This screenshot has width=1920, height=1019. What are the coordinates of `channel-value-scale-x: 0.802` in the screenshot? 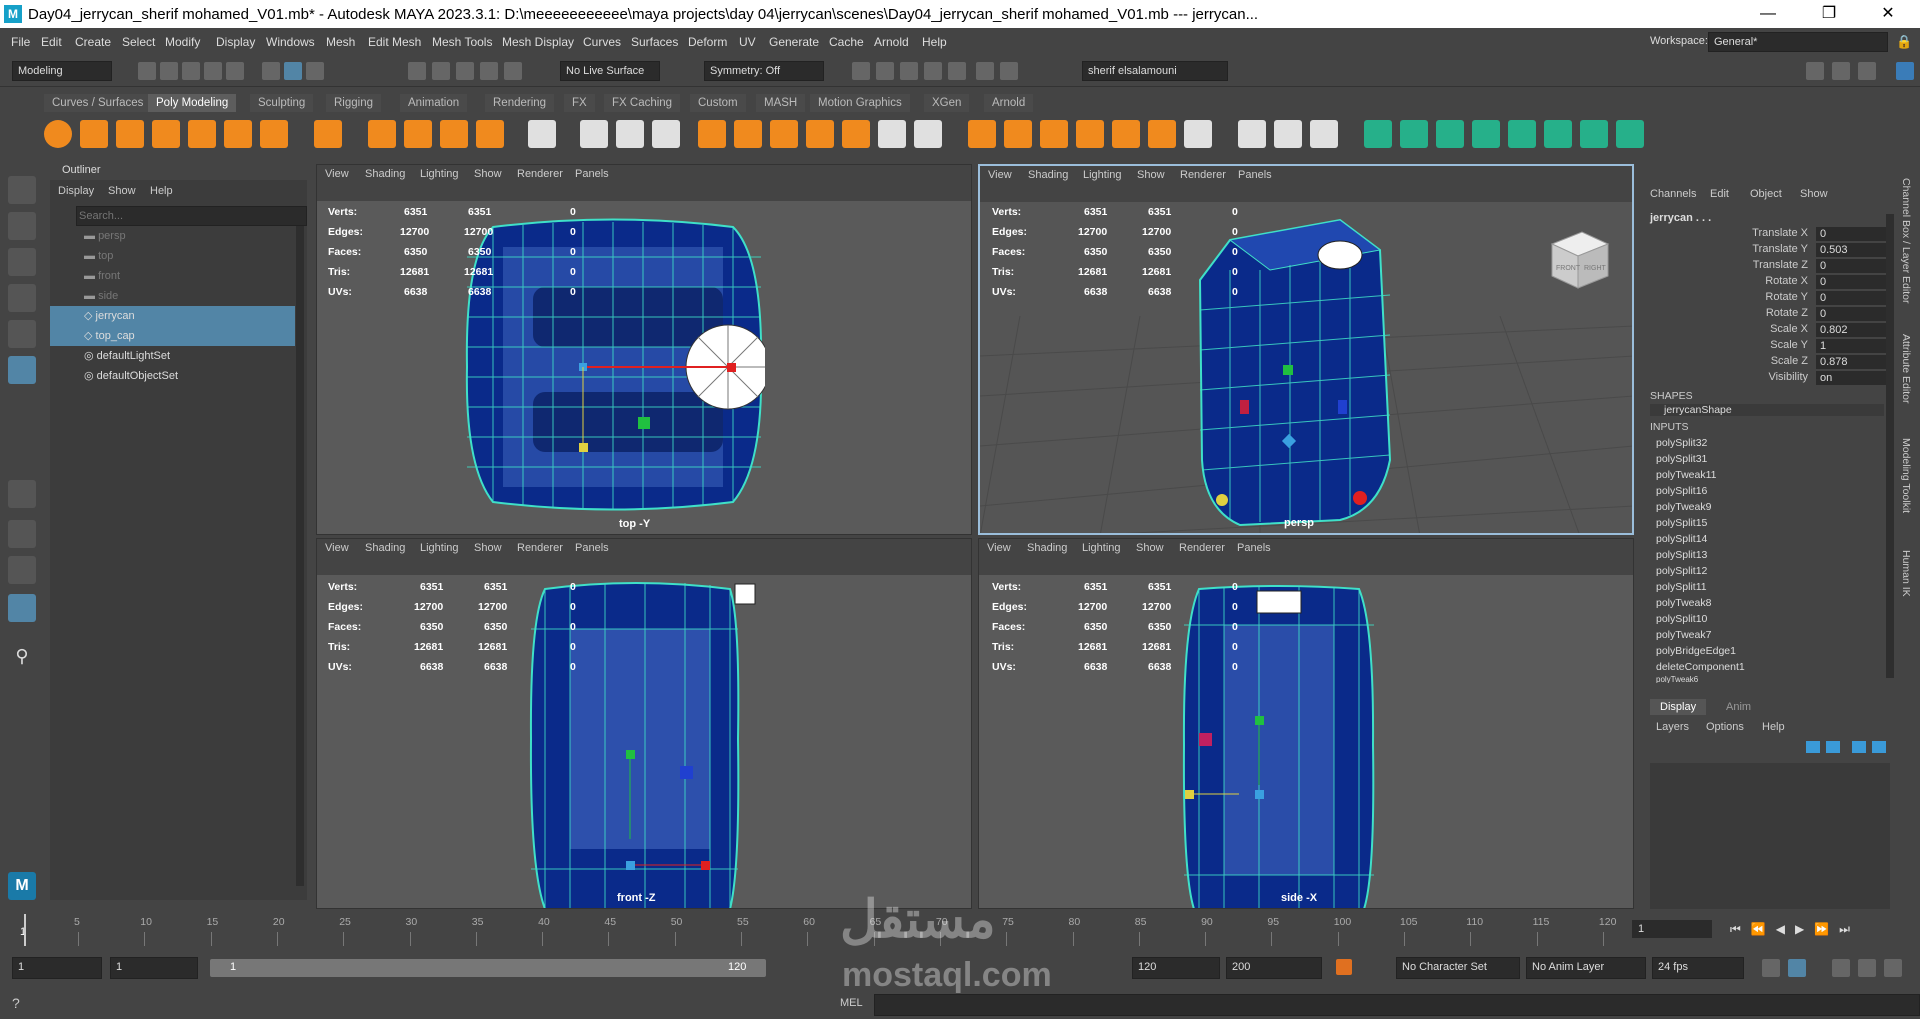 It's located at (1852, 330).